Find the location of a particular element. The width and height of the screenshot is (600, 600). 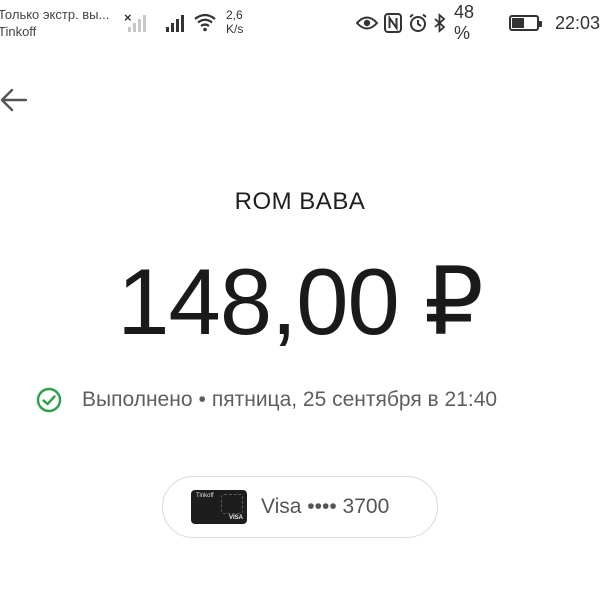

network-speed-unit: K/s is located at coordinates (235, 29).